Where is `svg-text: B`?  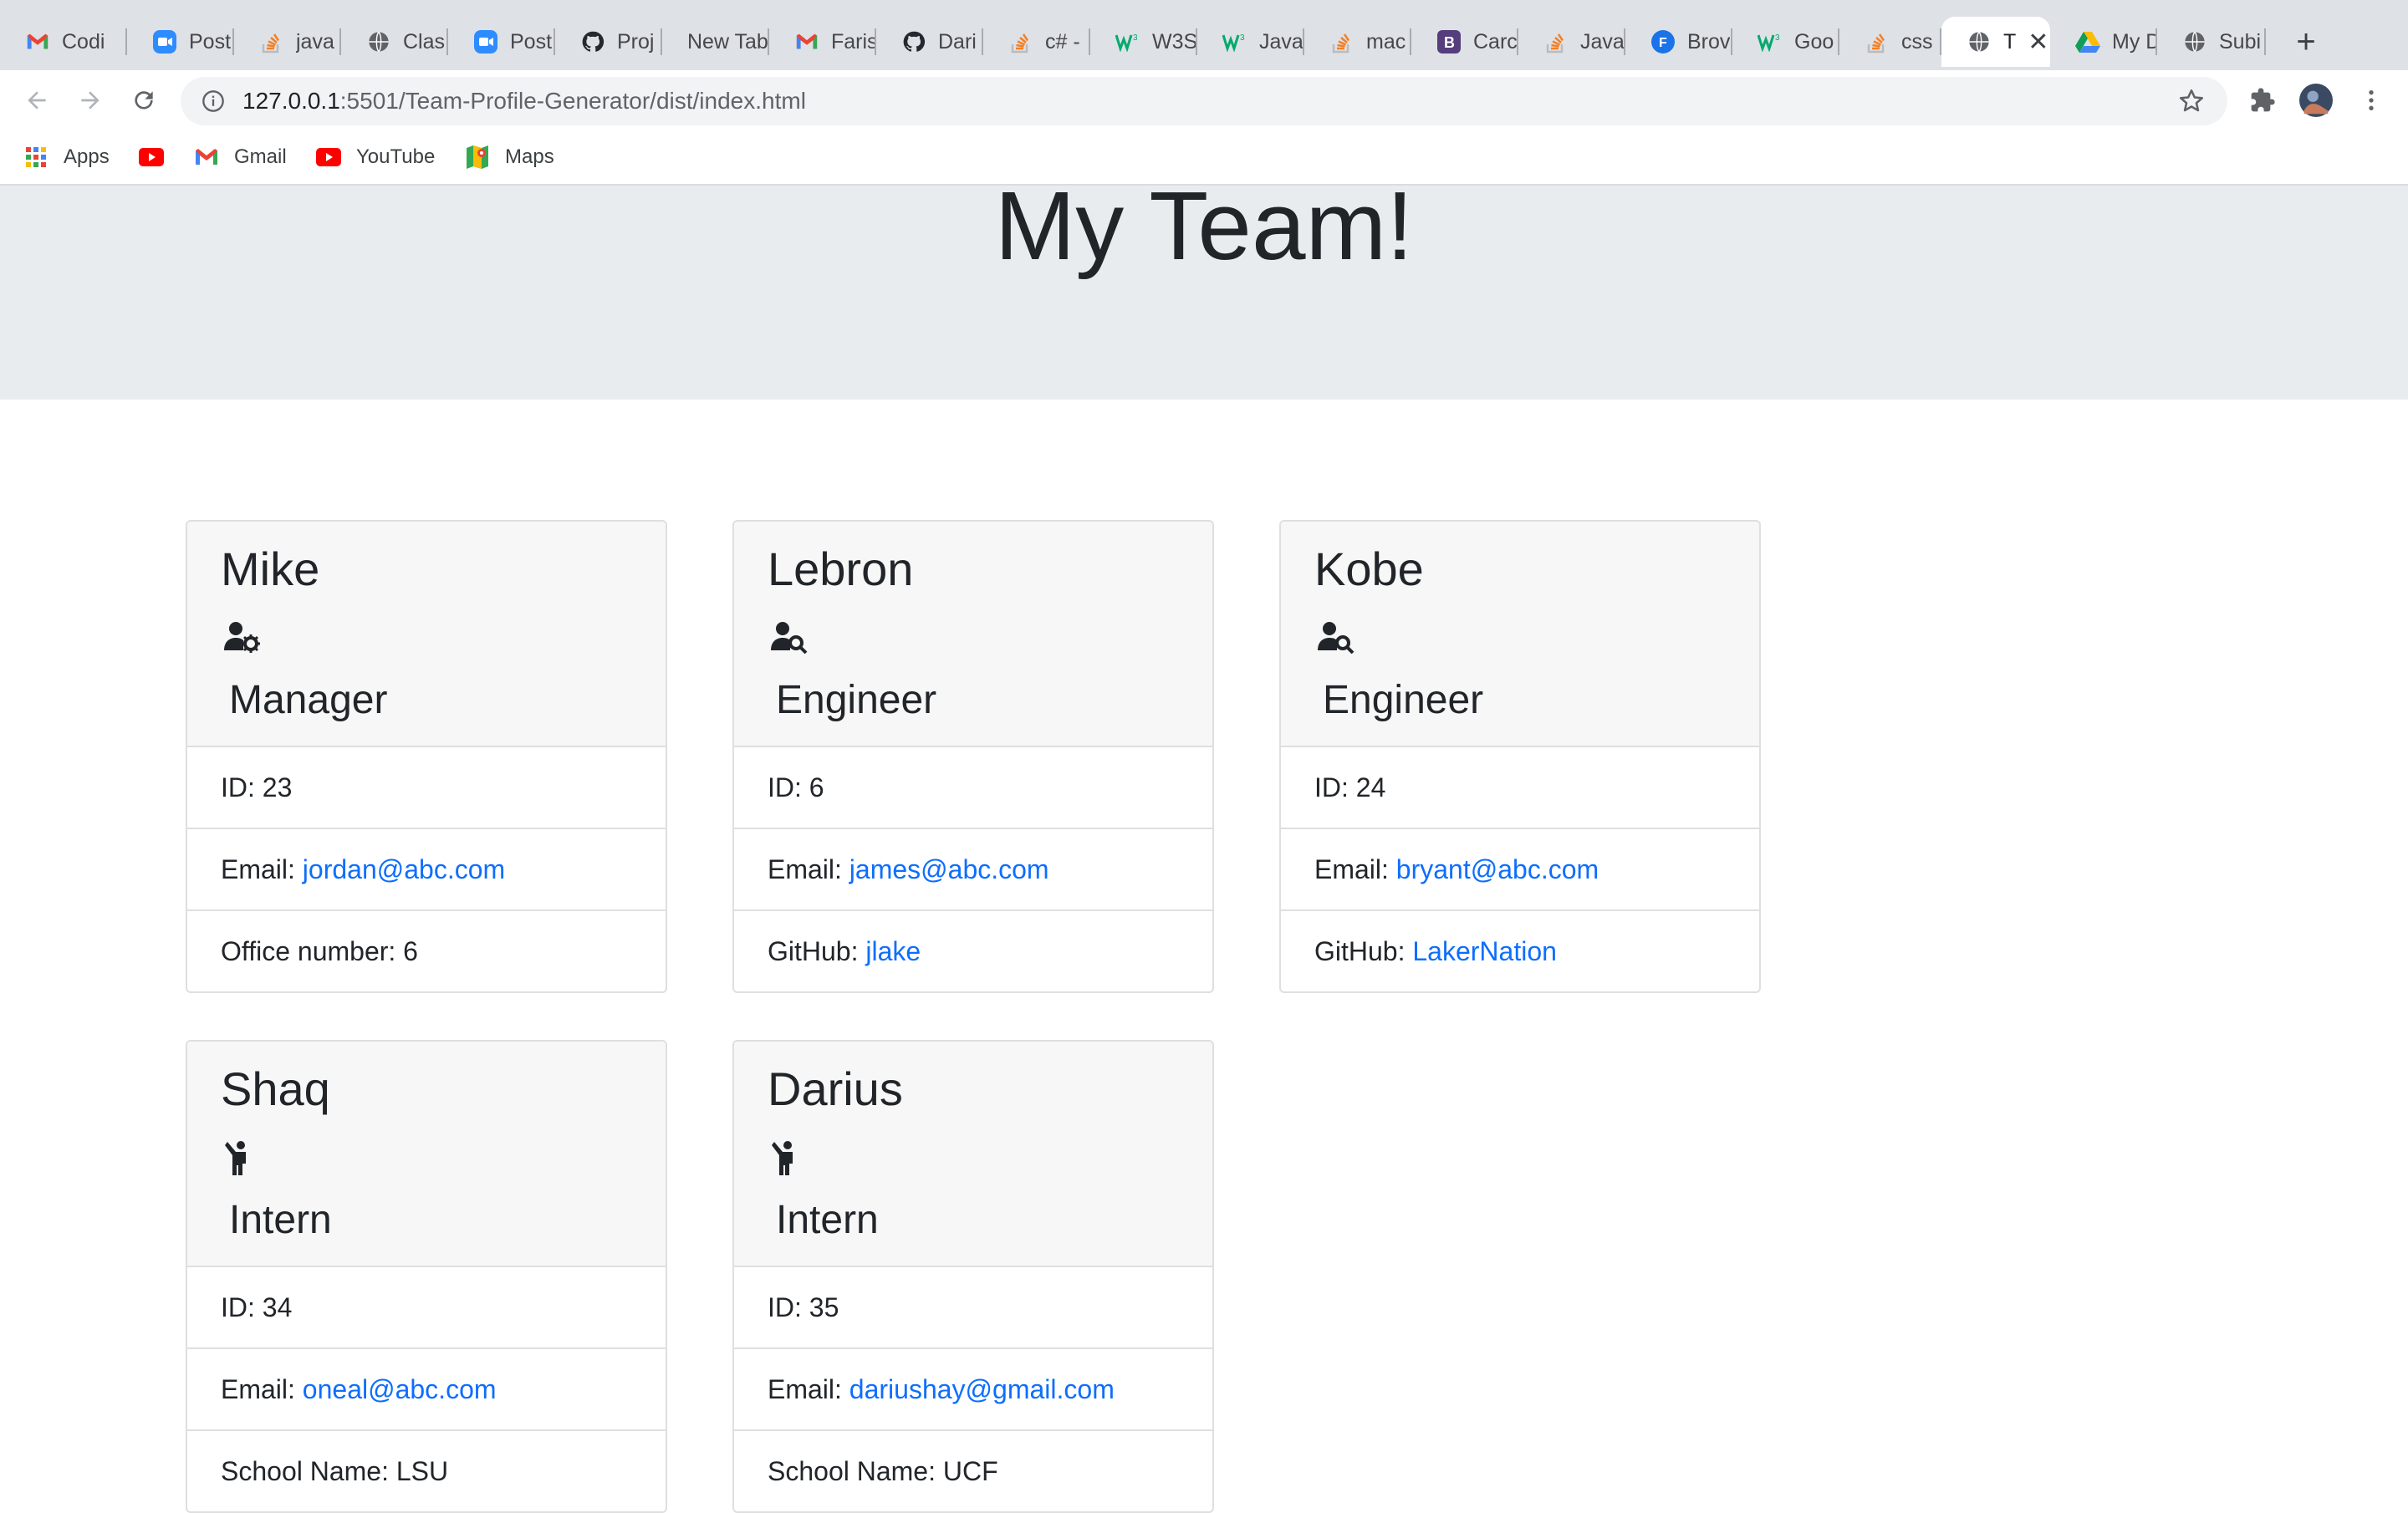 svg-text: B is located at coordinates (1450, 42).